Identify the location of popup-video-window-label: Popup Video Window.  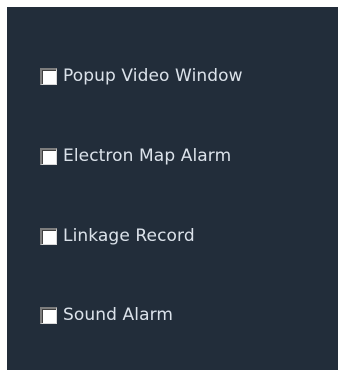
(153, 76).